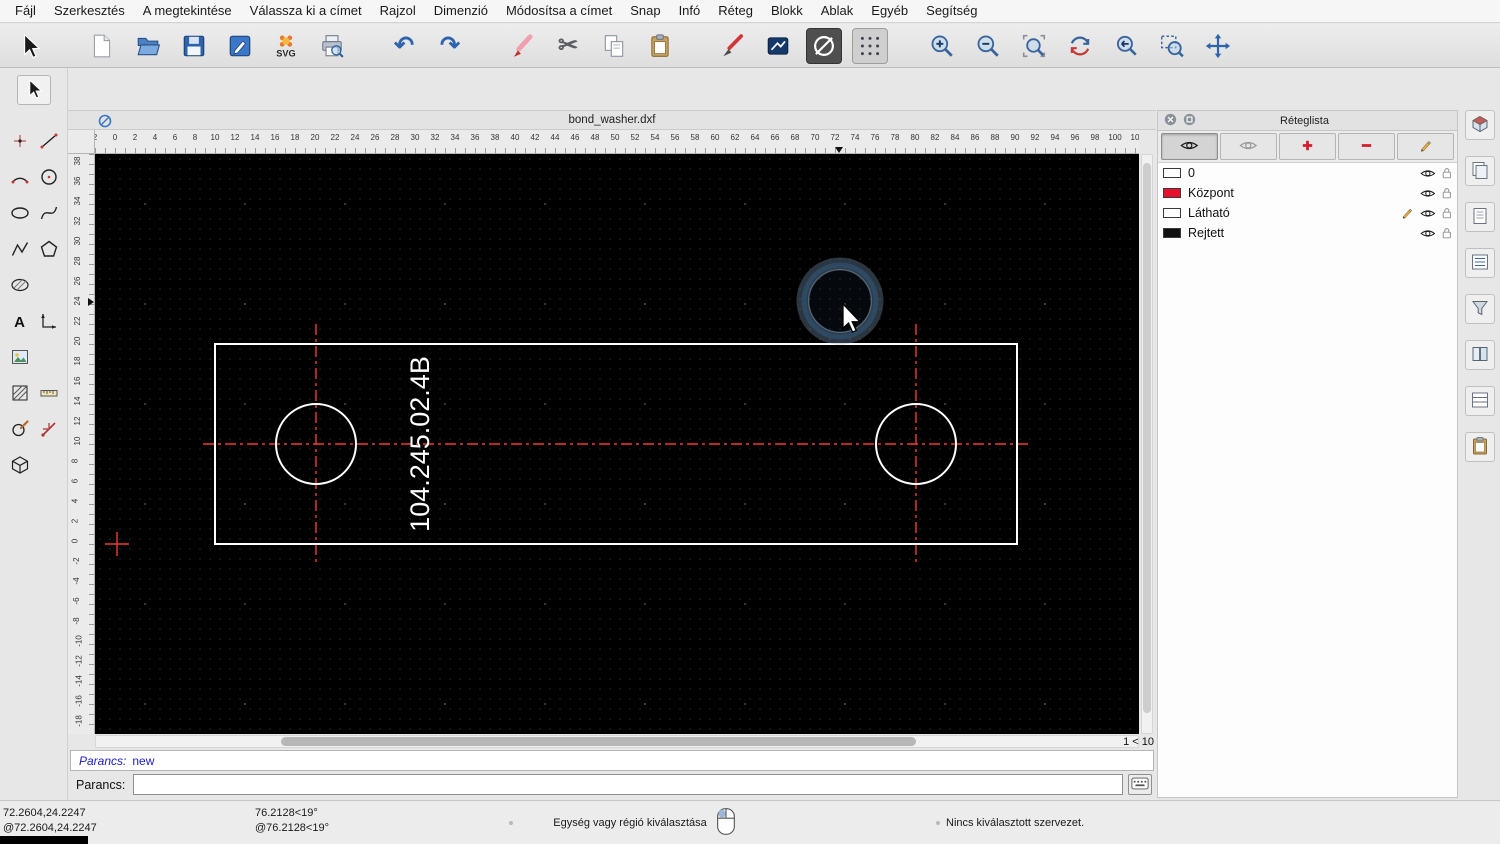  I want to click on dock-page-widget-button, so click(1480, 217).